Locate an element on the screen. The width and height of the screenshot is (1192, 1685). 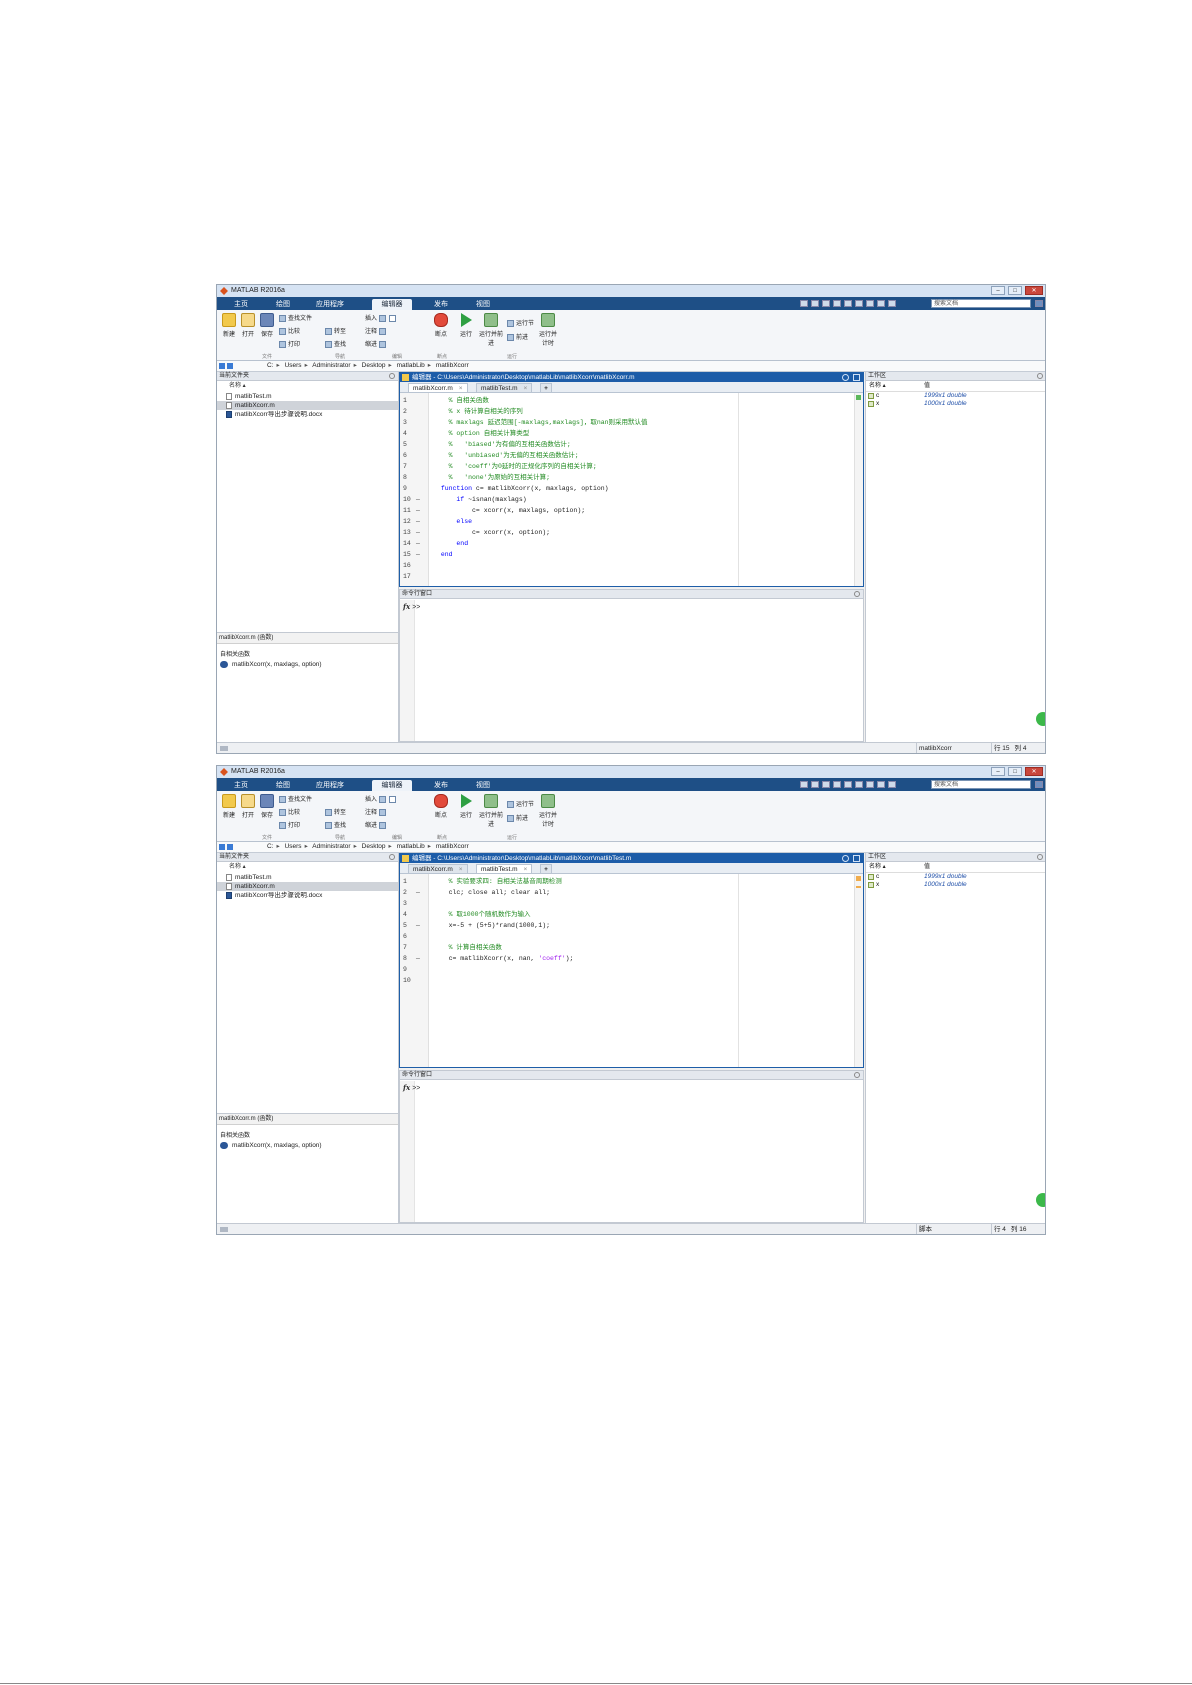
maximize-button: □ is located at coordinates (1015, 771).